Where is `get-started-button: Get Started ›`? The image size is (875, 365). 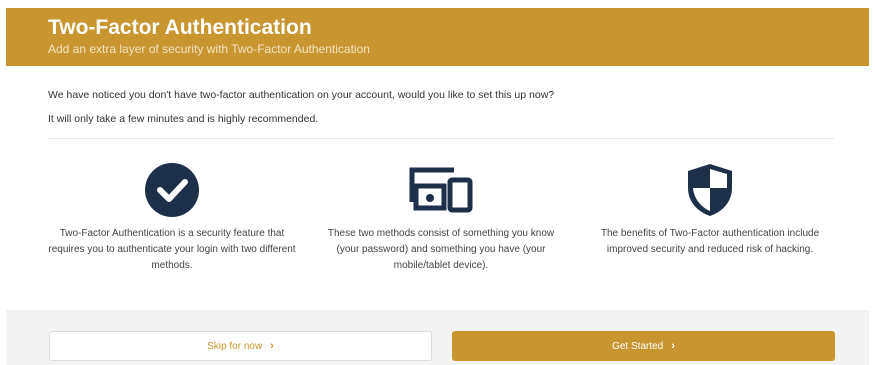
get-started-button: Get Started › is located at coordinates (643, 346).